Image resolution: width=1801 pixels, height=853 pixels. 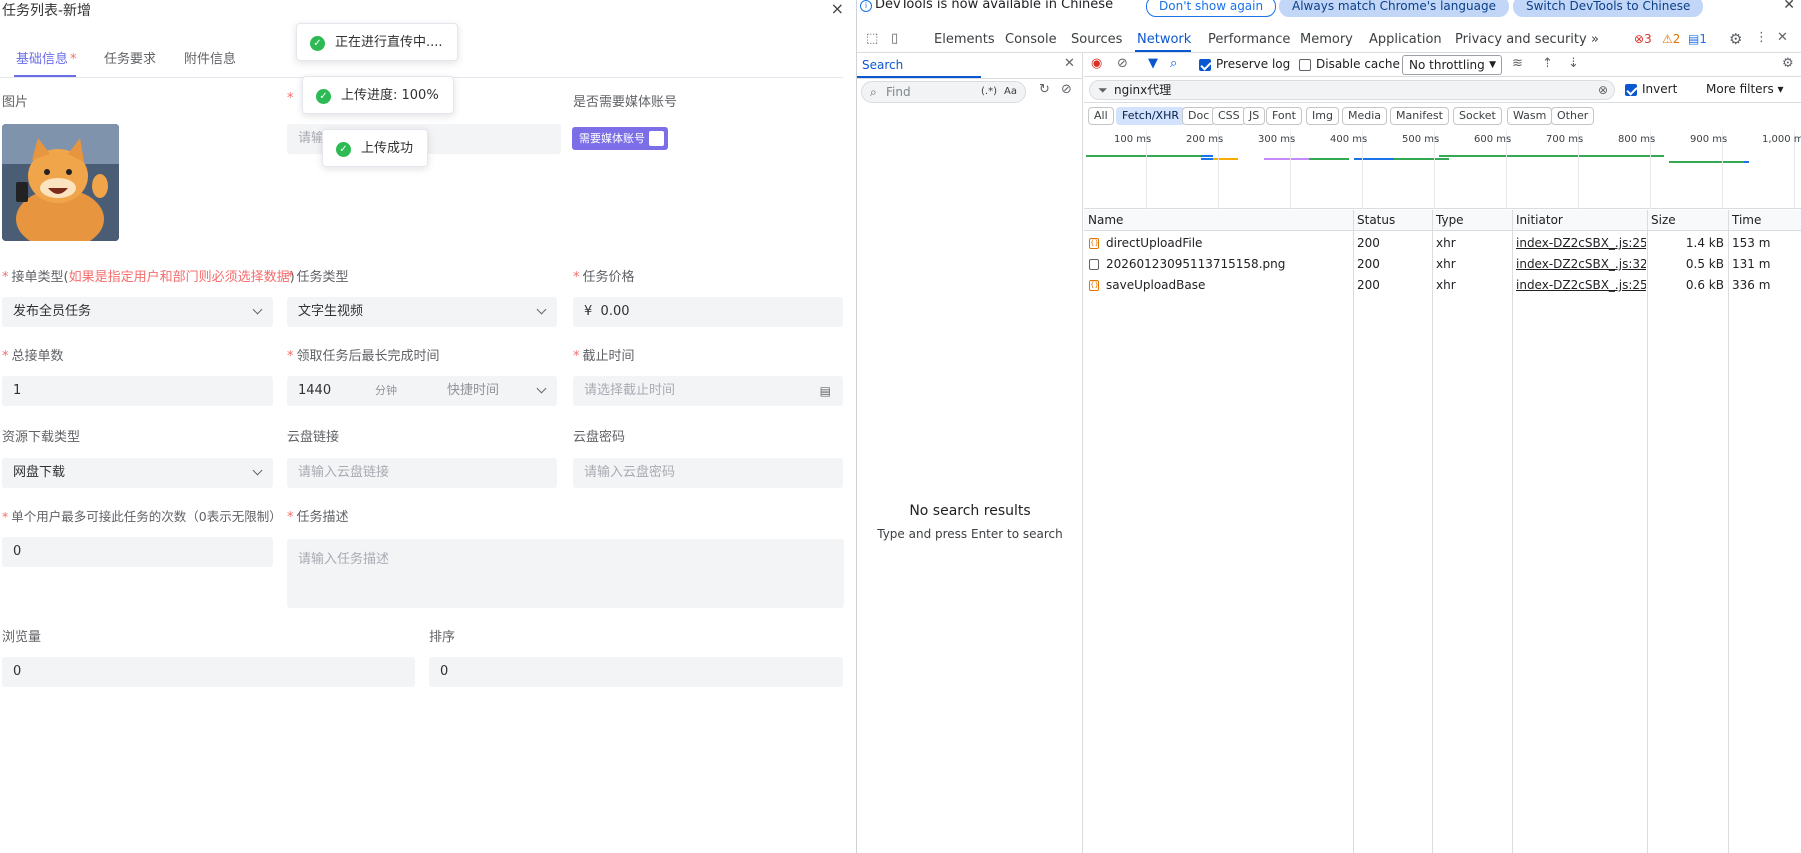 What do you see at coordinates (1365, 116) in the screenshot?
I see `chip-media: Media` at bounding box center [1365, 116].